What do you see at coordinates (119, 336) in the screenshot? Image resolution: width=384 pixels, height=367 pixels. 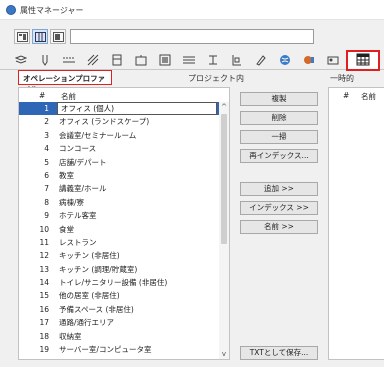 I see `list-item: 18 収納室` at bounding box center [119, 336].